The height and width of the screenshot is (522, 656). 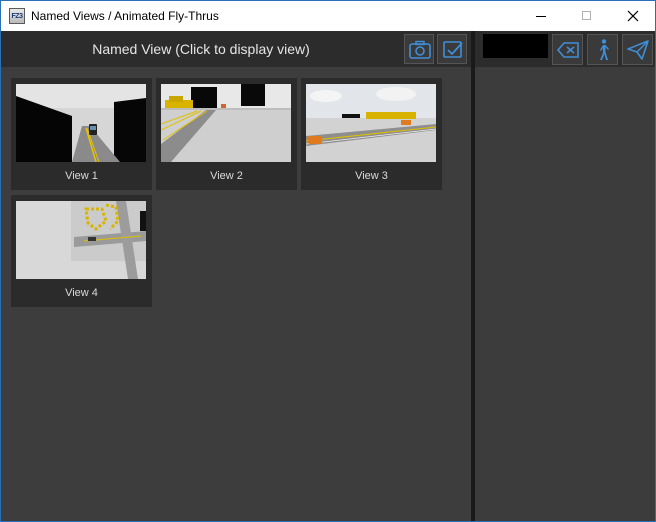 I want to click on send-button, so click(x=637, y=49).